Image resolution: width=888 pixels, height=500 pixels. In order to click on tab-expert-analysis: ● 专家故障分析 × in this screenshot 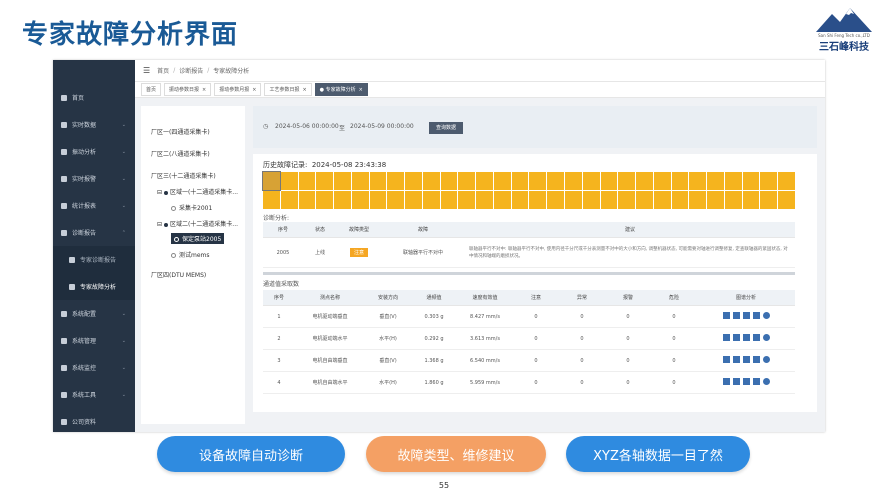, I will do `click(341, 89)`.